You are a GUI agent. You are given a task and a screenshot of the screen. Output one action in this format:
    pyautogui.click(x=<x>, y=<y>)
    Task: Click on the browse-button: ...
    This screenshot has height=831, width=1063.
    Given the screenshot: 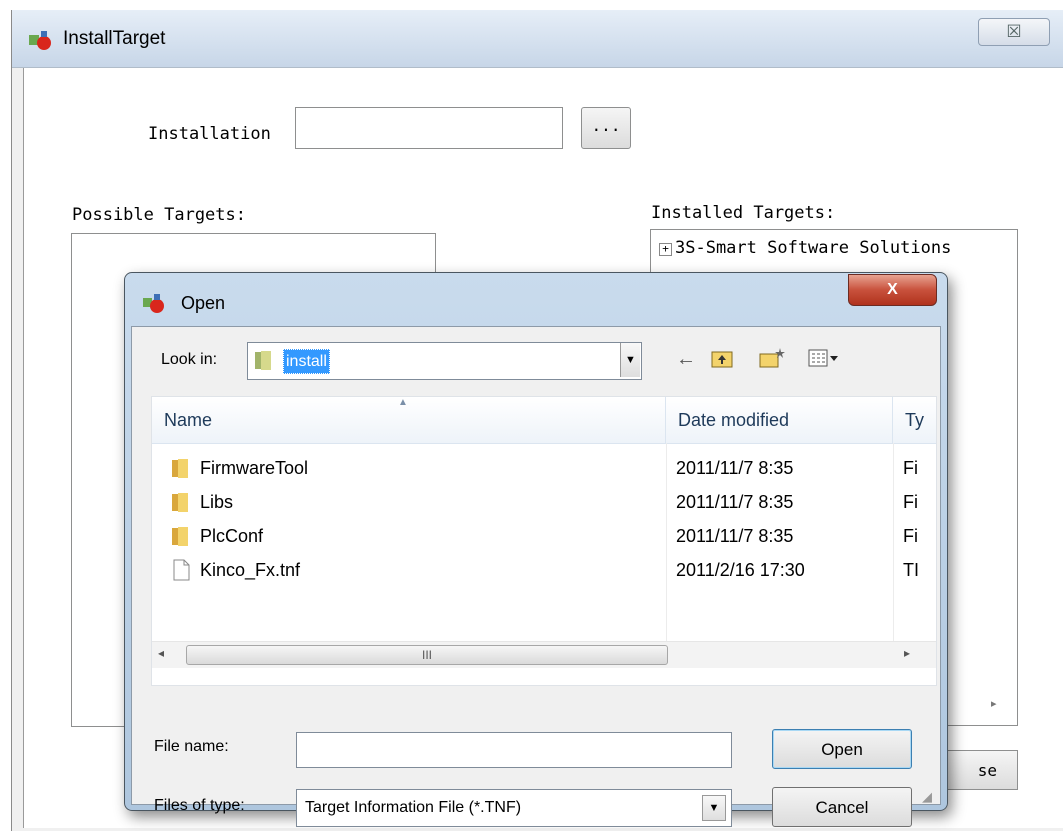 What is the action you would take?
    pyautogui.click(x=606, y=128)
    